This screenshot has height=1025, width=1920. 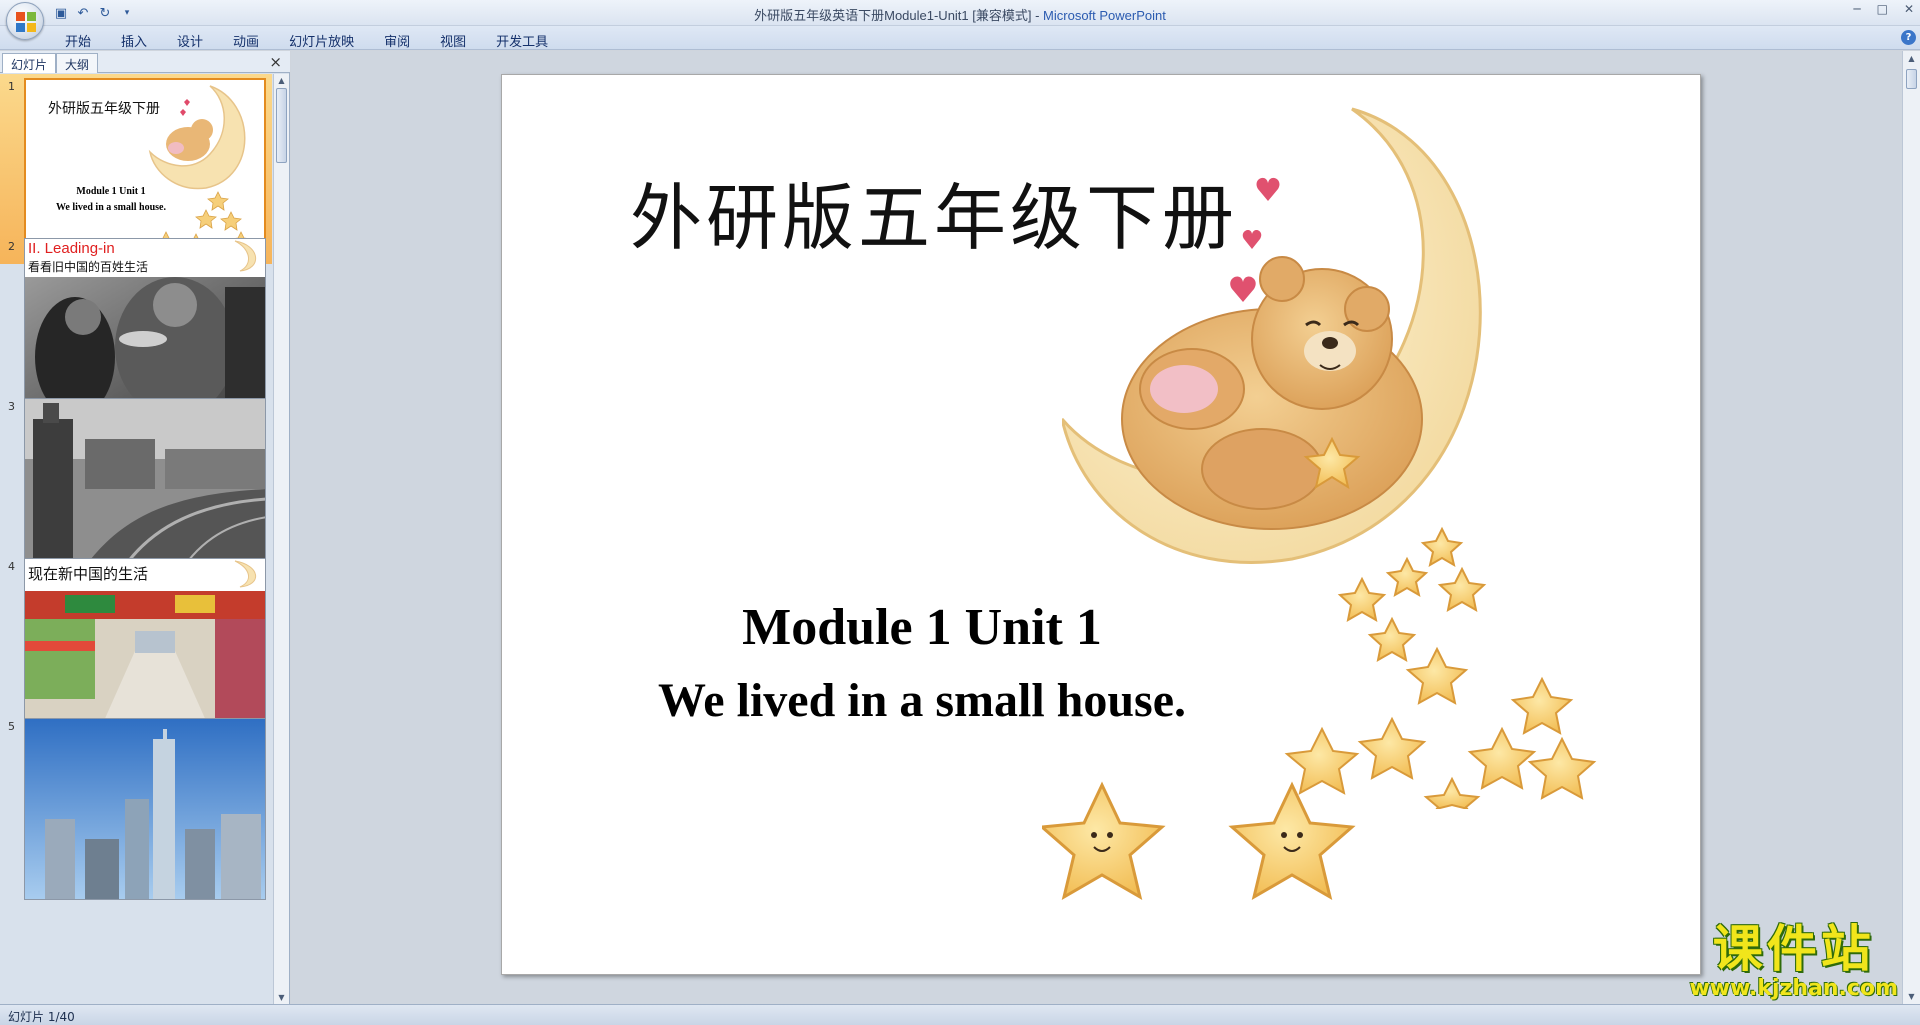 What do you see at coordinates (1911, 527) in the screenshot?
I see `slide-scrollbar: ▲ ▼` at bounding box center [1911, 527].